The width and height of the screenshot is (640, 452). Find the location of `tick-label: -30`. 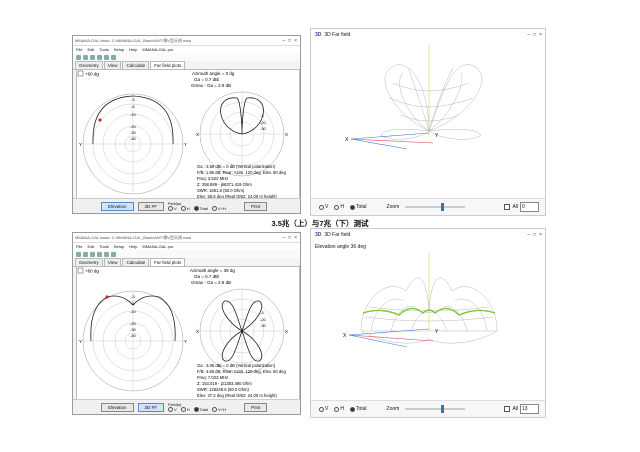

tick-label: -30 is located at coordinates (133, 329).